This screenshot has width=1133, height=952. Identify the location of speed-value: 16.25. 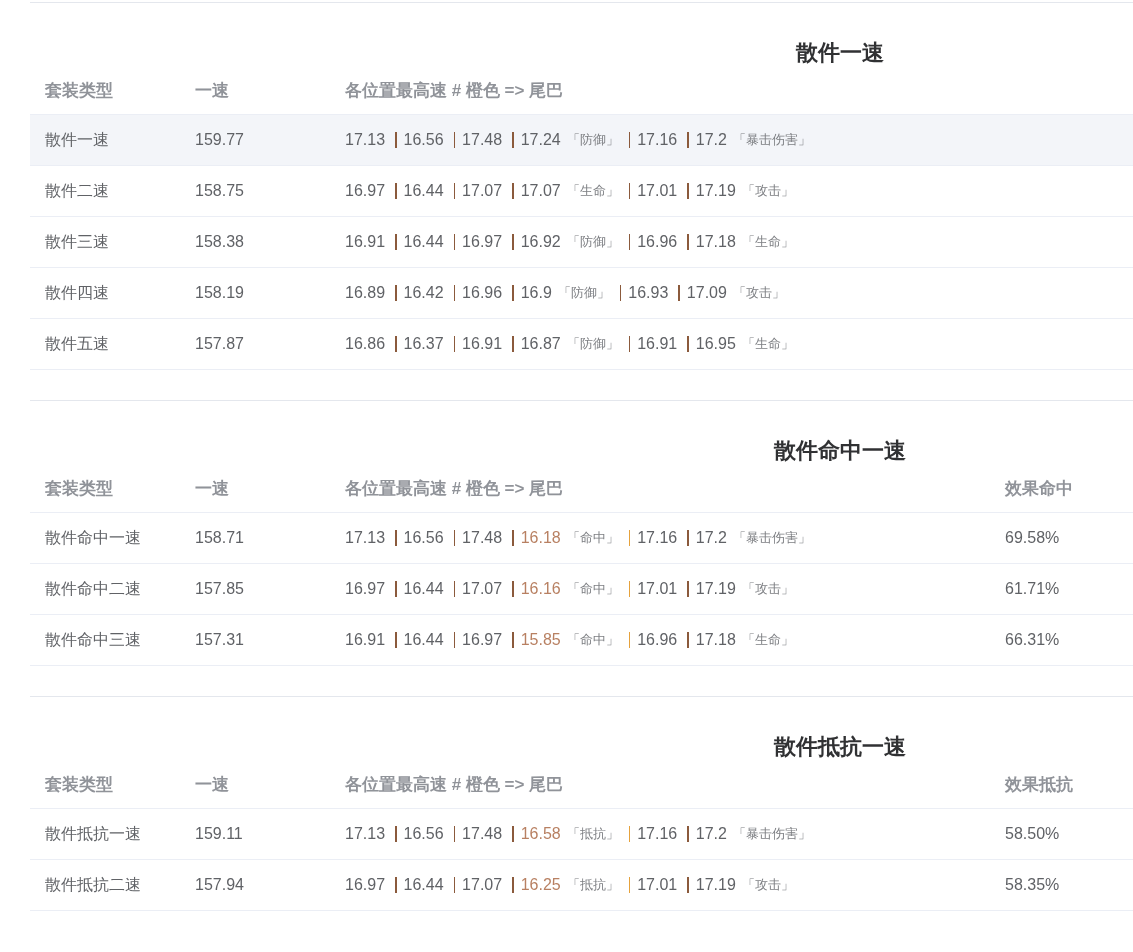
(540, 885).